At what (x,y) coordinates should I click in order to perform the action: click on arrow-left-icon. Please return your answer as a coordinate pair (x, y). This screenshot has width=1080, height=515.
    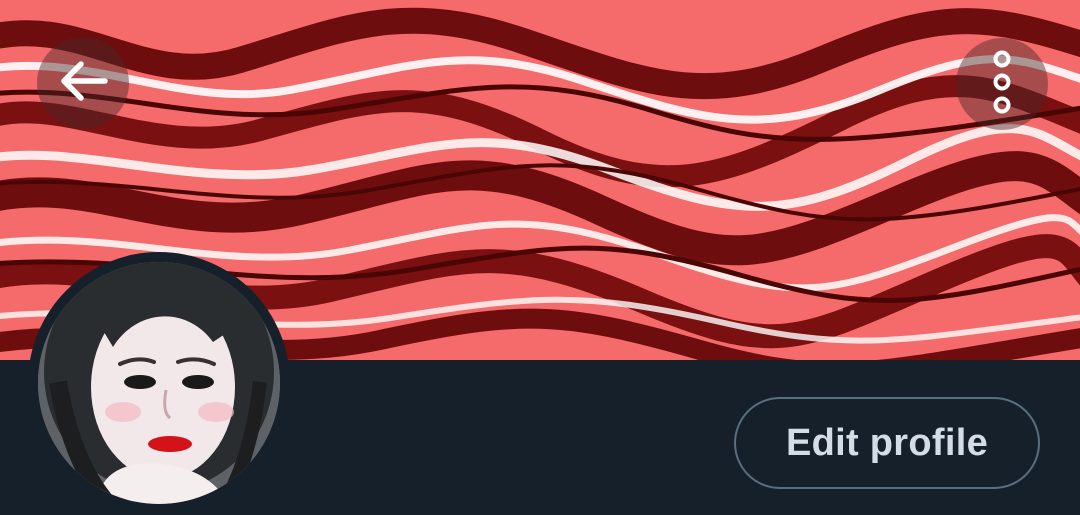
    Looking at the image, I should click on (83, 83).